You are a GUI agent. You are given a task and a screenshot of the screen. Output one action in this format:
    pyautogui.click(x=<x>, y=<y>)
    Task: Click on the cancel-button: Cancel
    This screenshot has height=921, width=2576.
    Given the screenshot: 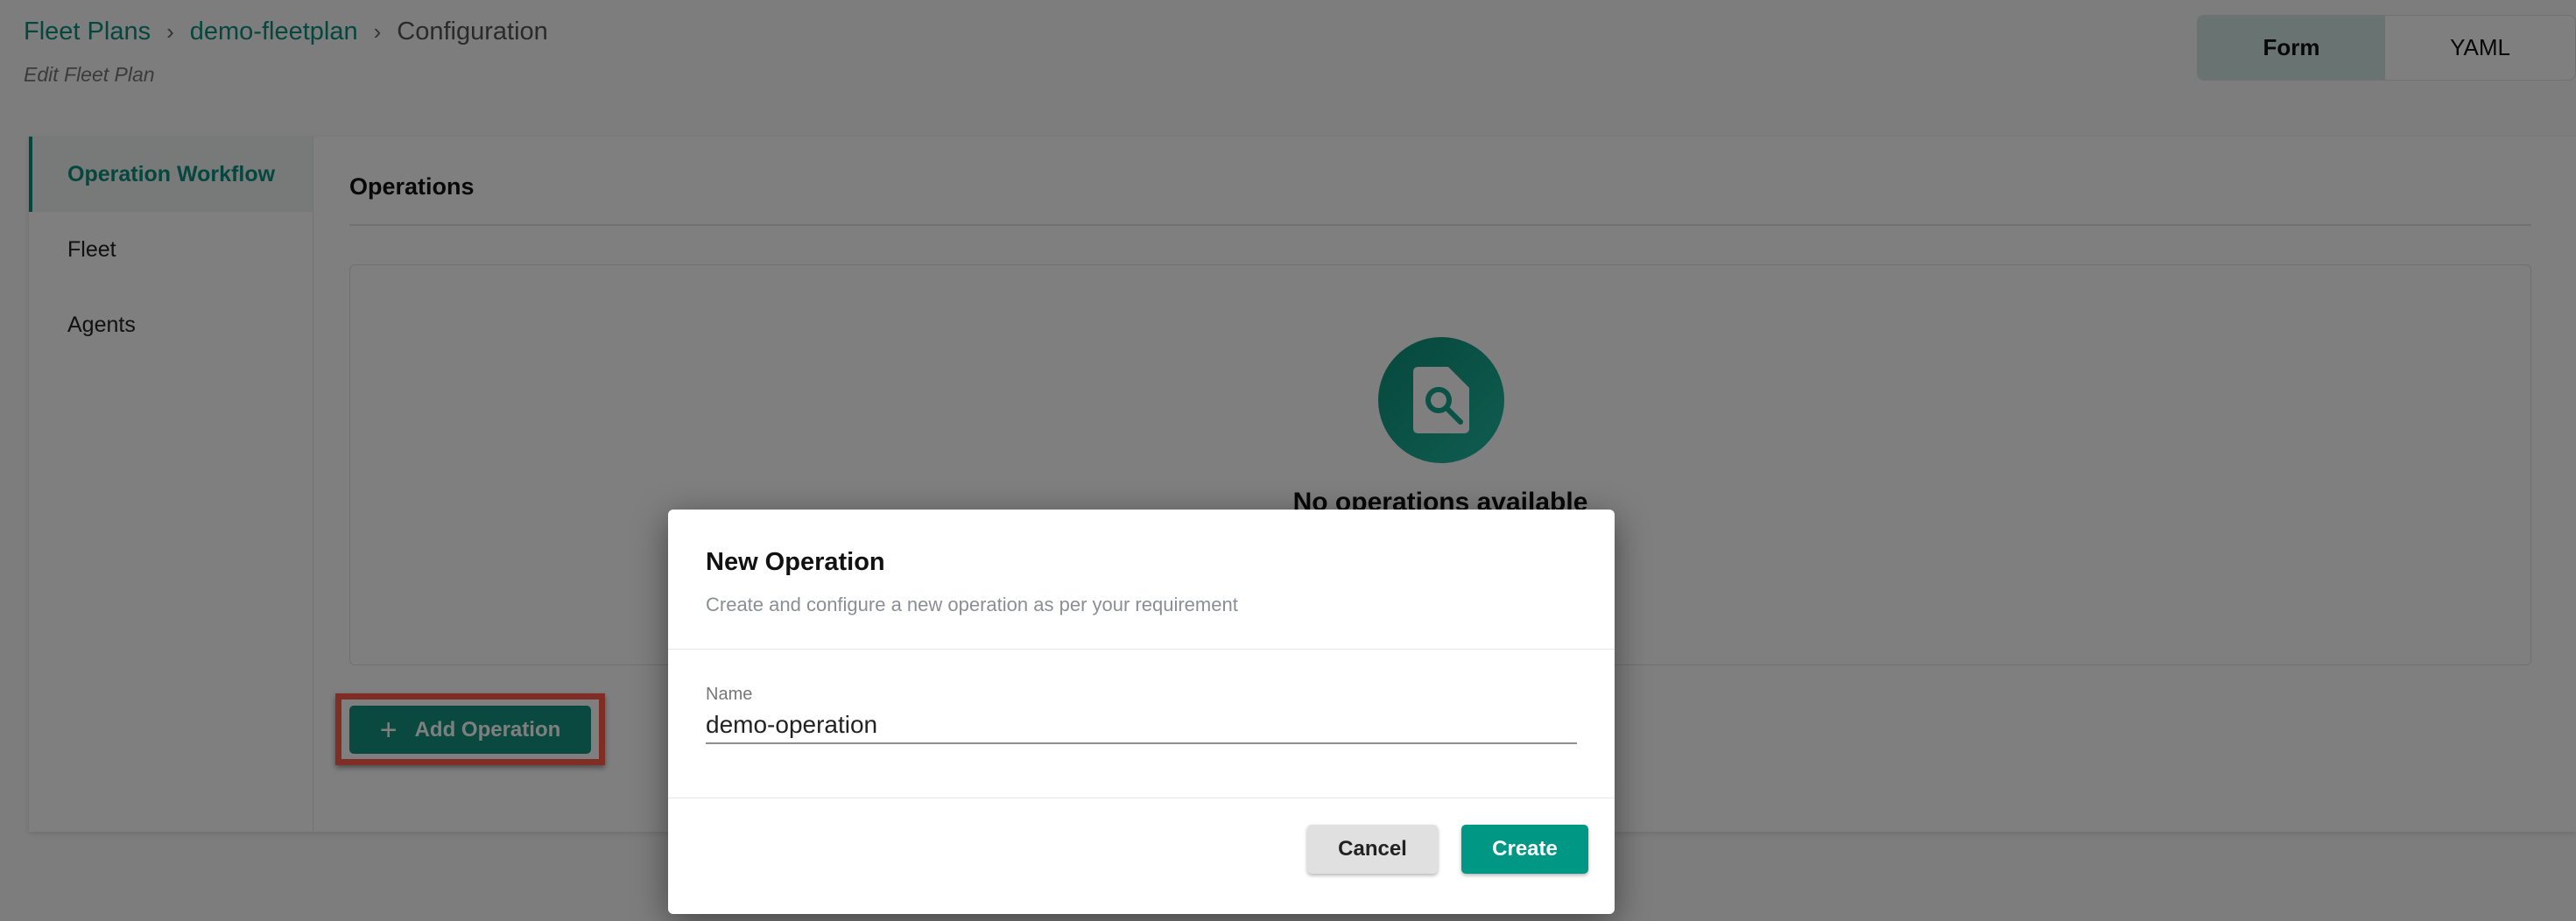 What is the action you would take?
    pyautogui.click(x=1372, y=849)
    